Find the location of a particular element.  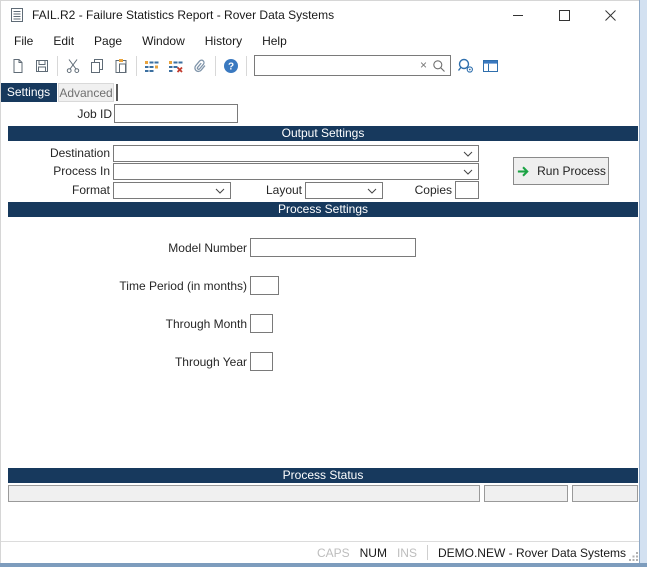

close-button is located at coordinates (610, 15).